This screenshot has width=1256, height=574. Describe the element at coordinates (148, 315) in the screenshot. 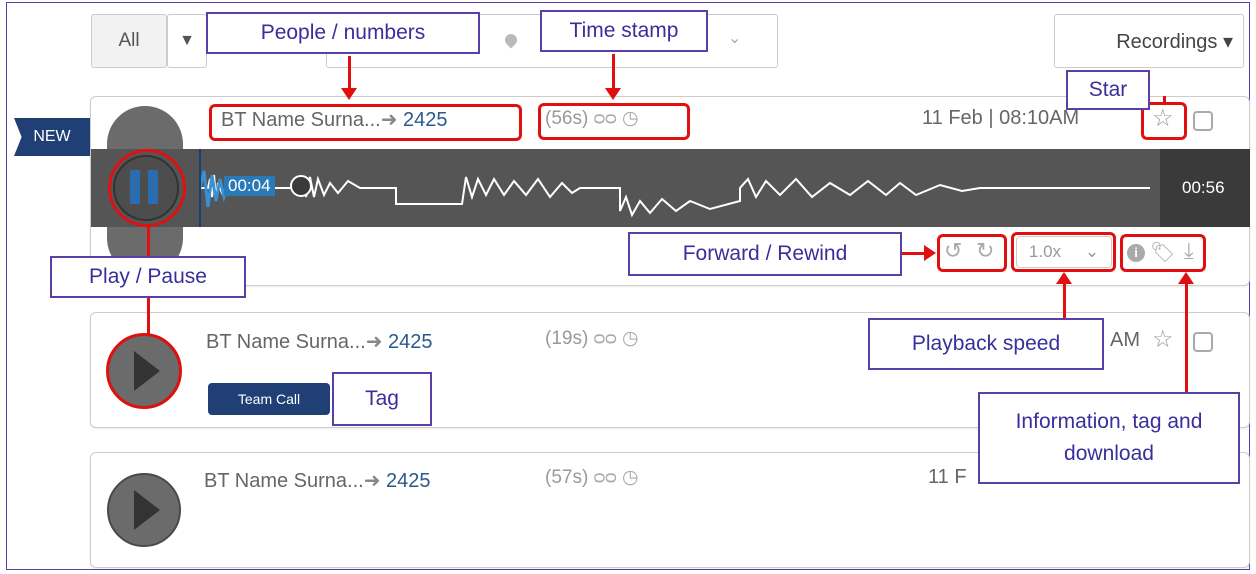

I see `connector-playpause-bottom` at that location.